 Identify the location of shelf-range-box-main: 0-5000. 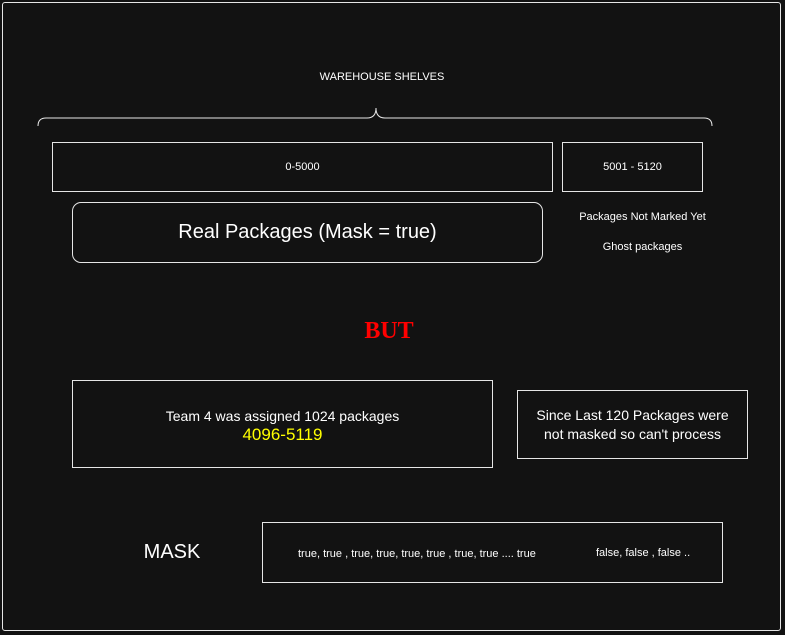
(302, 167).